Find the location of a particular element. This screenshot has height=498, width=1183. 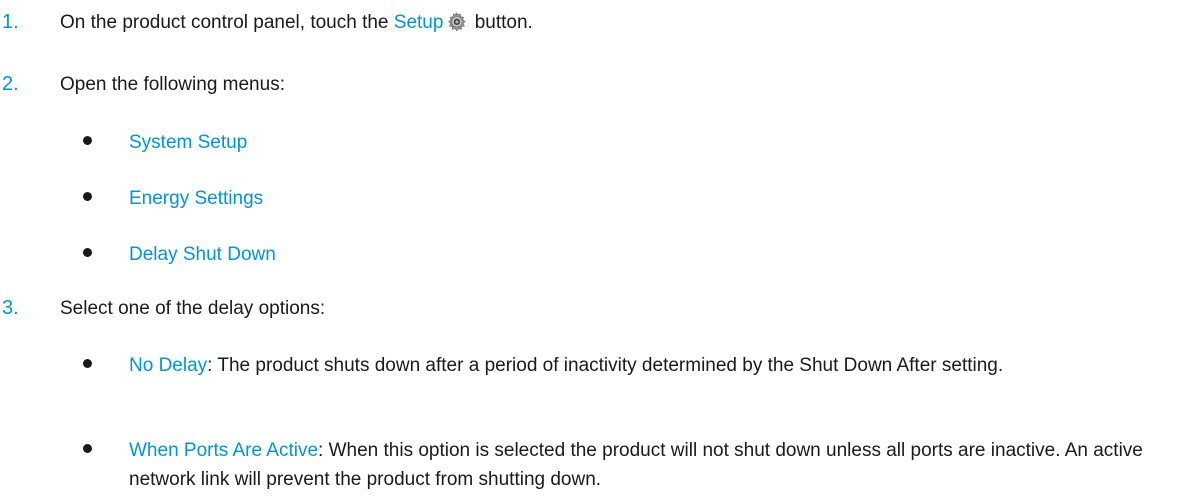

step-number: 1. is located at coordinates (10, 22).